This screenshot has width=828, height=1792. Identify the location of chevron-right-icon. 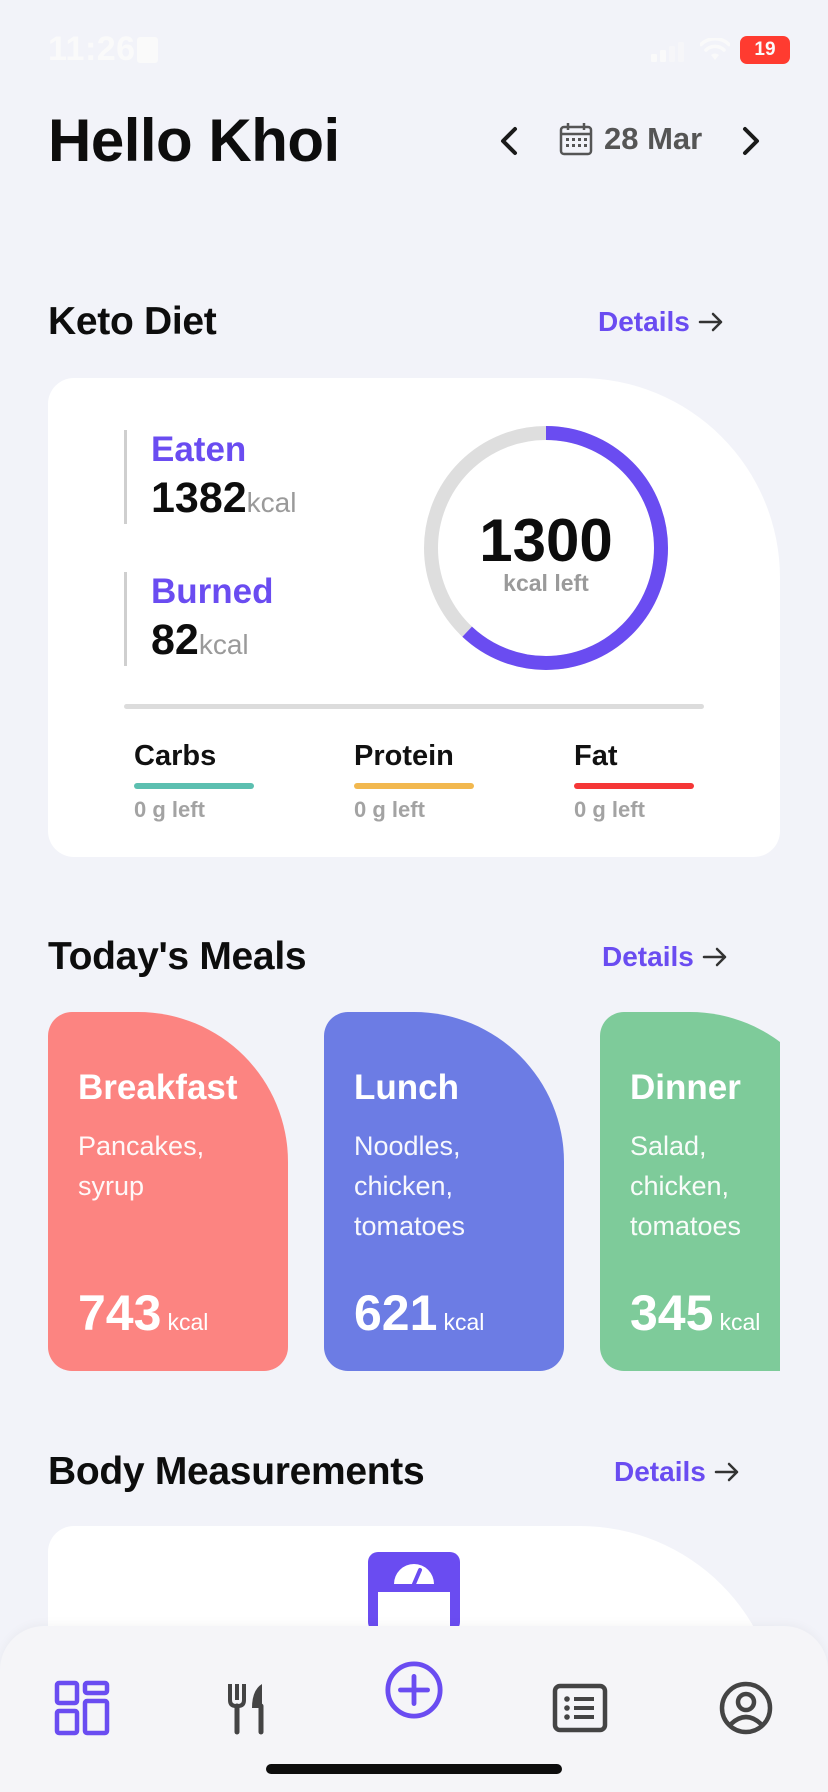
(750, 141).